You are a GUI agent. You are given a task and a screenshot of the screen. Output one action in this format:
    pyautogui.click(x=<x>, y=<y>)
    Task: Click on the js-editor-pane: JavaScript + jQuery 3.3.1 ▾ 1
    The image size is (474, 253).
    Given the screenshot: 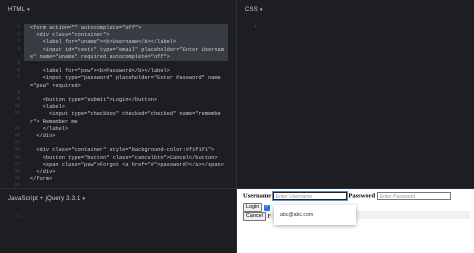 What is the action you would take?
    pyautogui.click(x=118, y=221)
    